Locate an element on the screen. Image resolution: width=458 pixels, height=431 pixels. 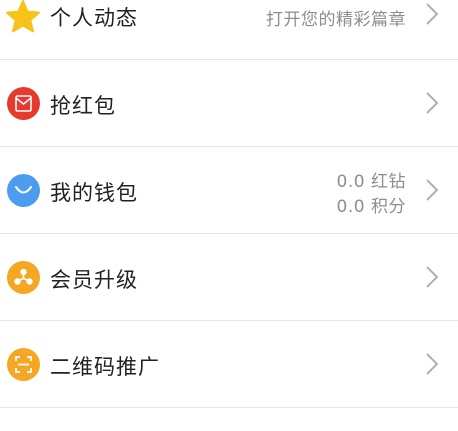
menu-item-personal-feed: 个人动态 打开您的精彩篇章 is located at coordinates (229, 29).